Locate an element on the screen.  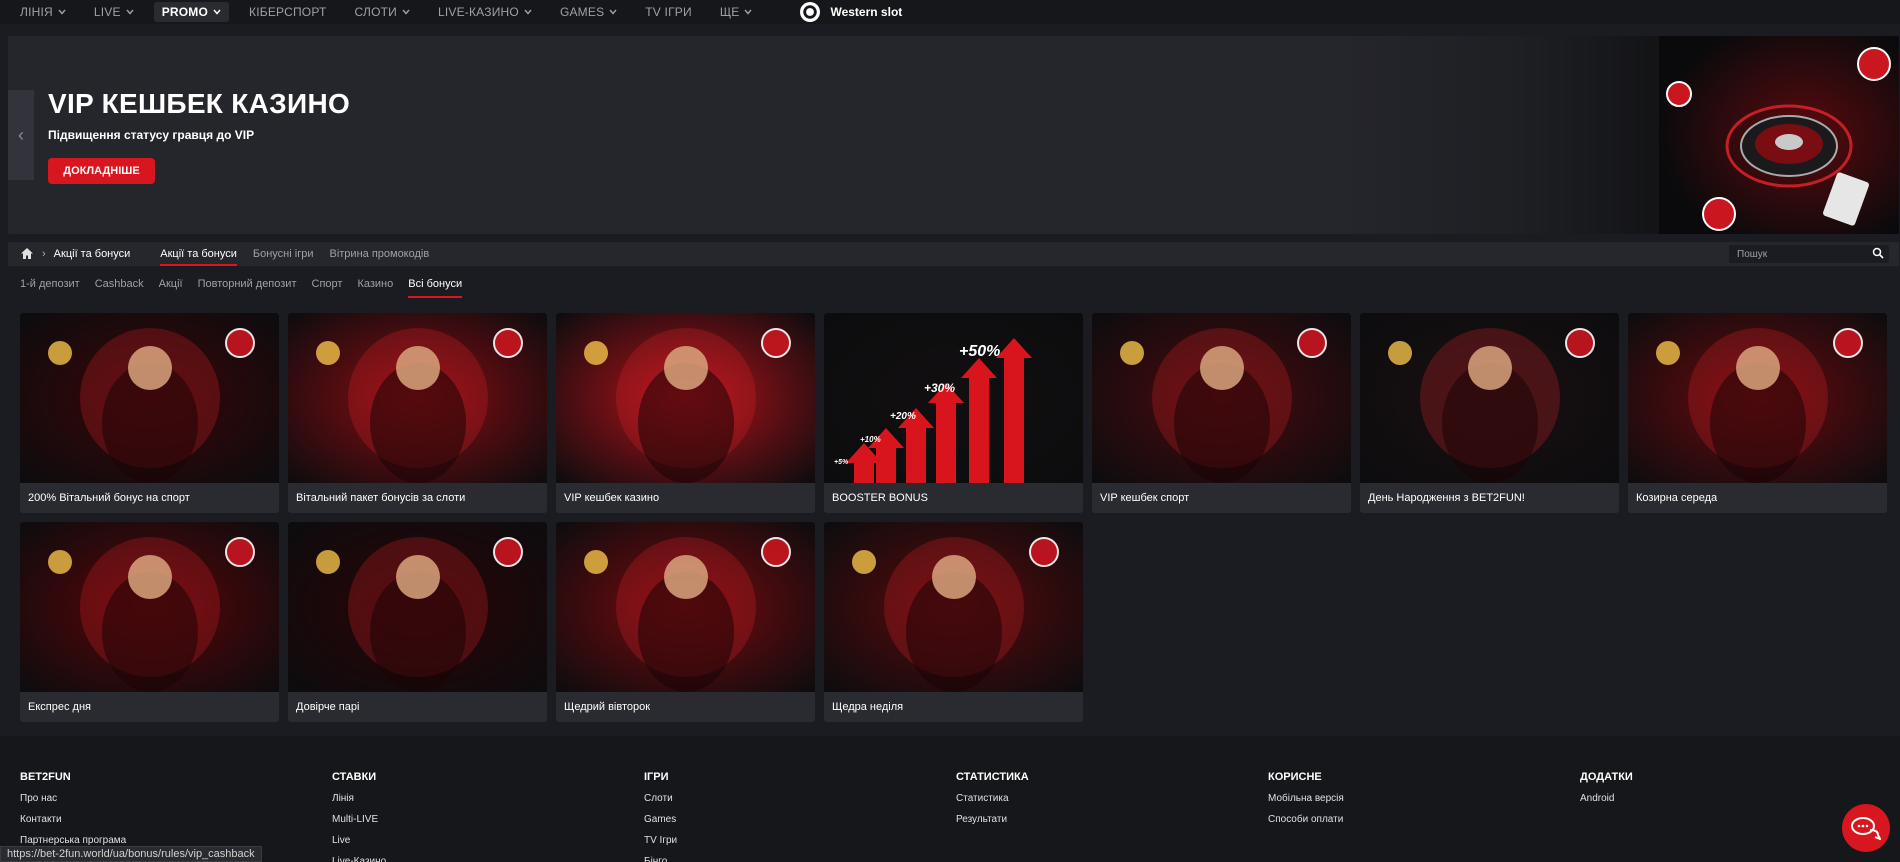
breadcrumb-current: Акції та бонуси is located at coordinates (92, 254).